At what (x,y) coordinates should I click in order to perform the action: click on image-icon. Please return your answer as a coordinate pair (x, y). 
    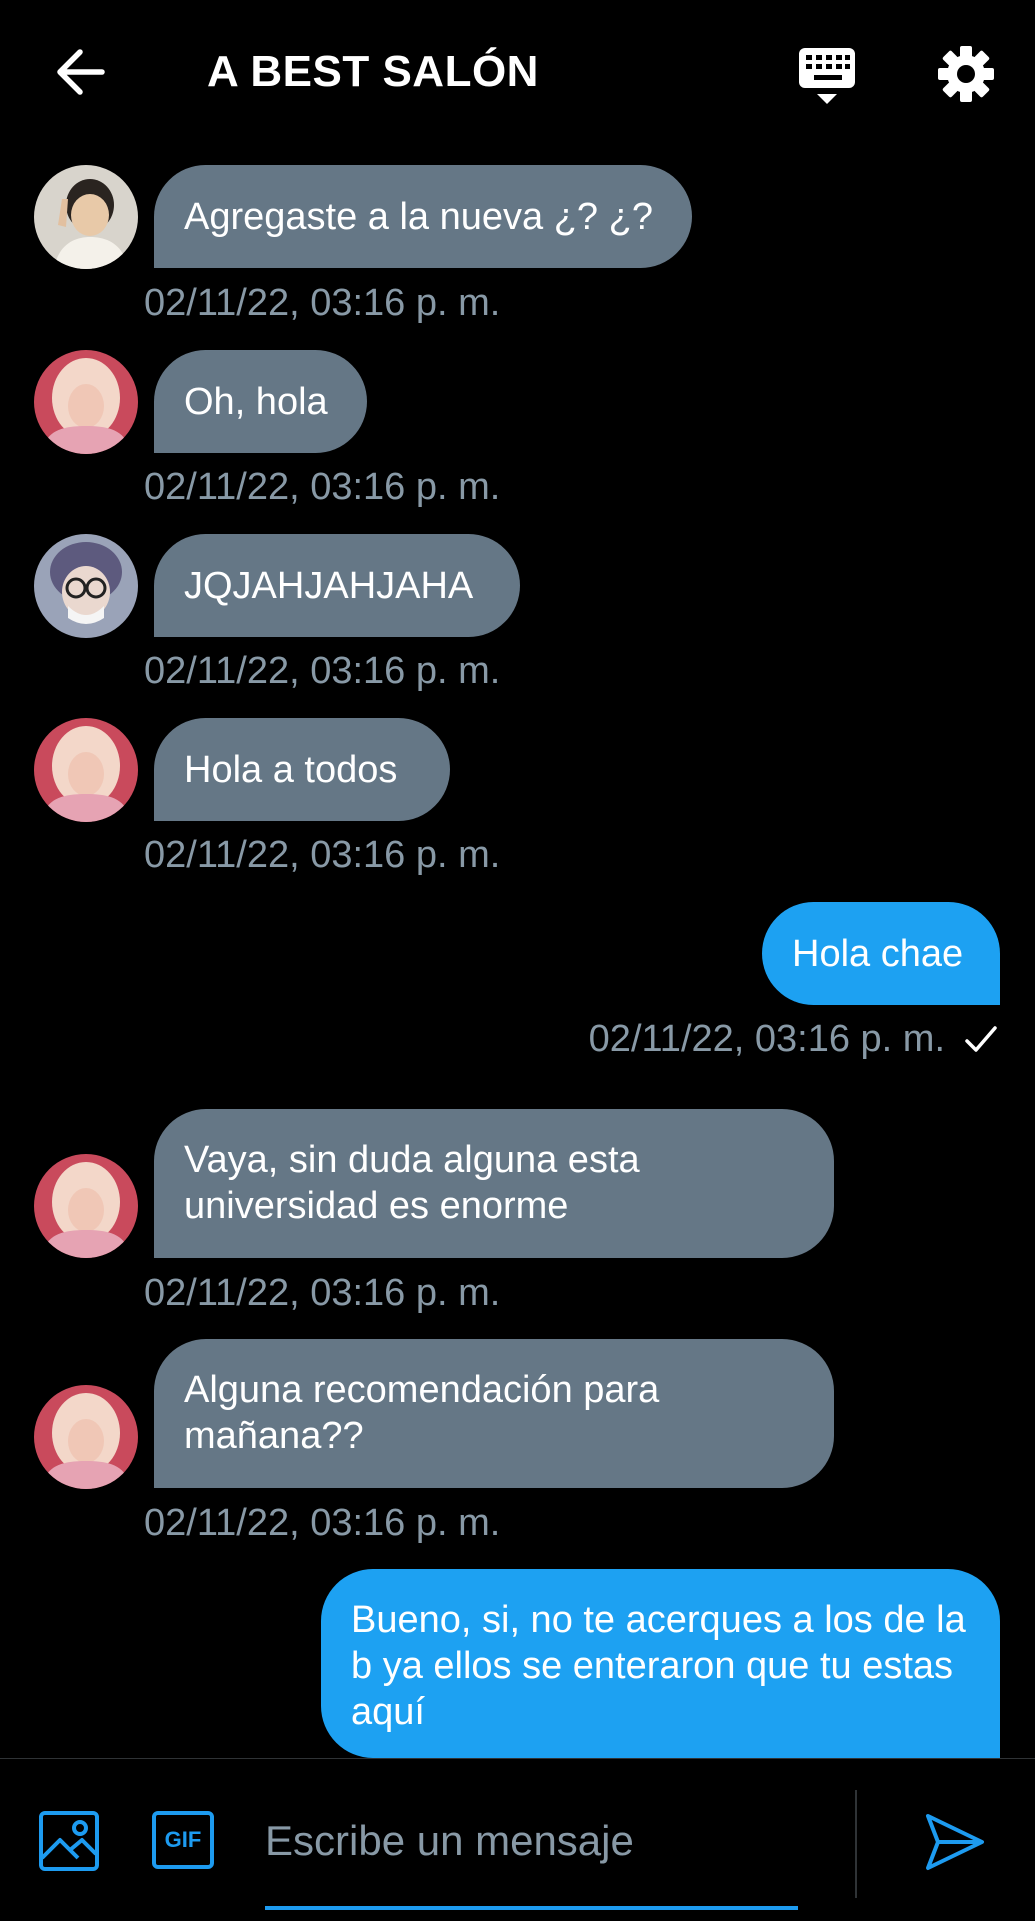
    Looking at the image, I should click on (69, 1841).